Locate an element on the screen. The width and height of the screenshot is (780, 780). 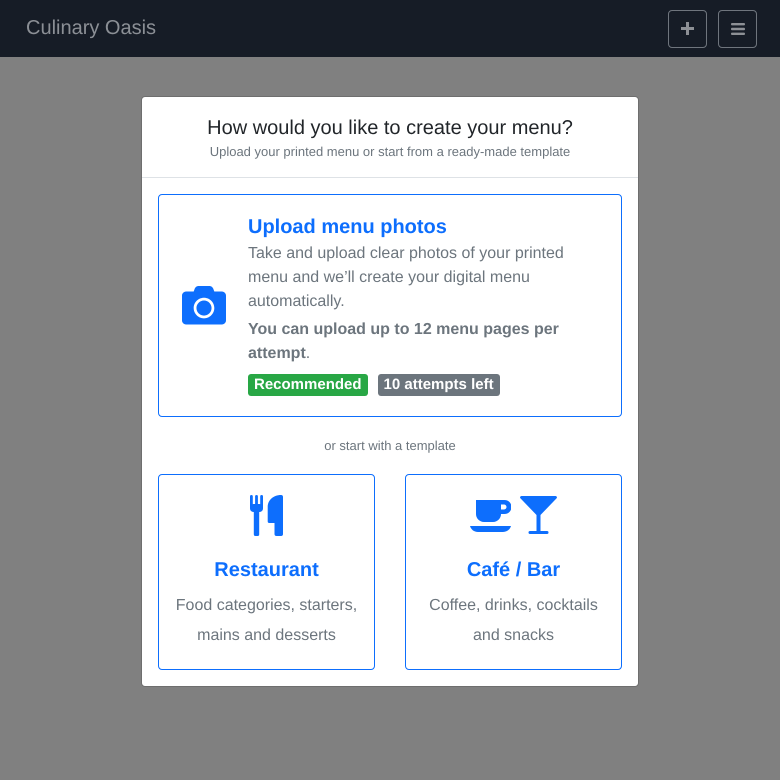
menu-button is located at coordinates (737, 29).